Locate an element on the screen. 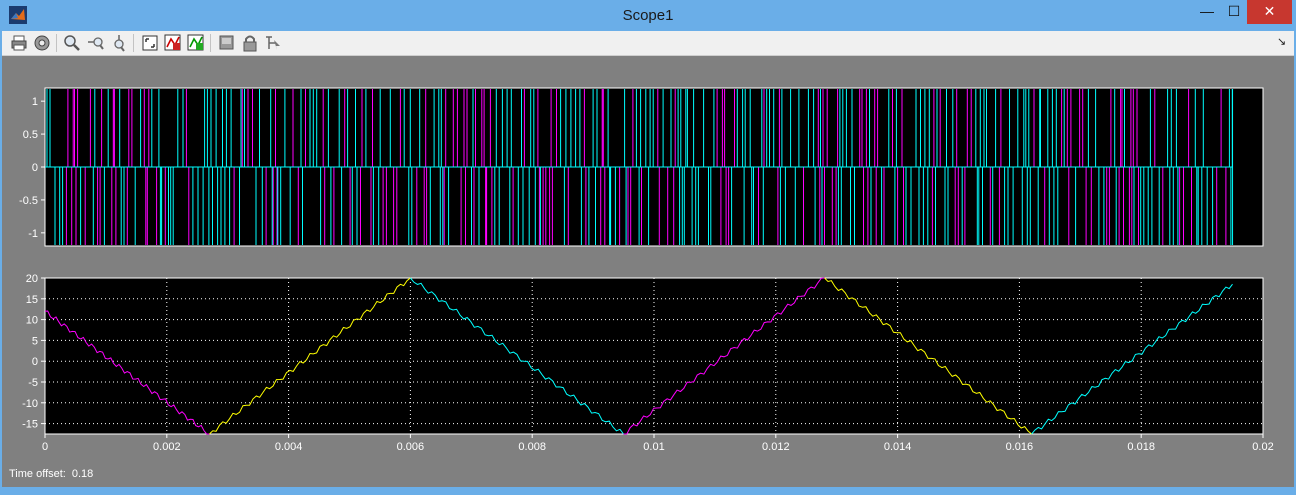 The height and width of the screenshot is (495, 1296). restore-axes-settings-icon is located at coordinates (196, 43).